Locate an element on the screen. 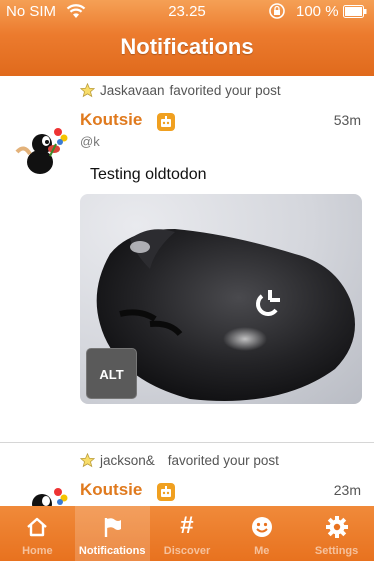 The height and width of the screenshot is (561, 374). top-bar: No SIM 23.25 100 % Notifications is located at coordinates (187, 38).